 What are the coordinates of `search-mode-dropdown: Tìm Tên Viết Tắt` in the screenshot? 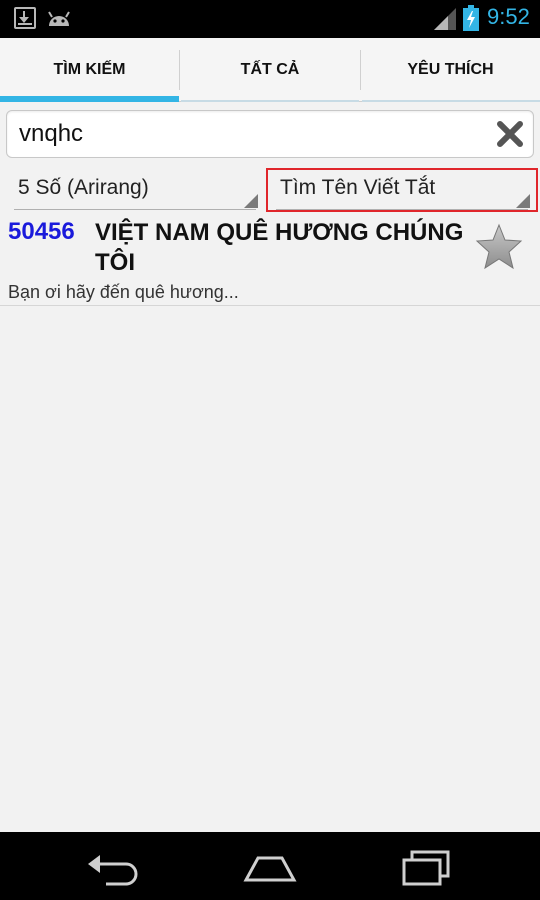 It's located at (402, 190).